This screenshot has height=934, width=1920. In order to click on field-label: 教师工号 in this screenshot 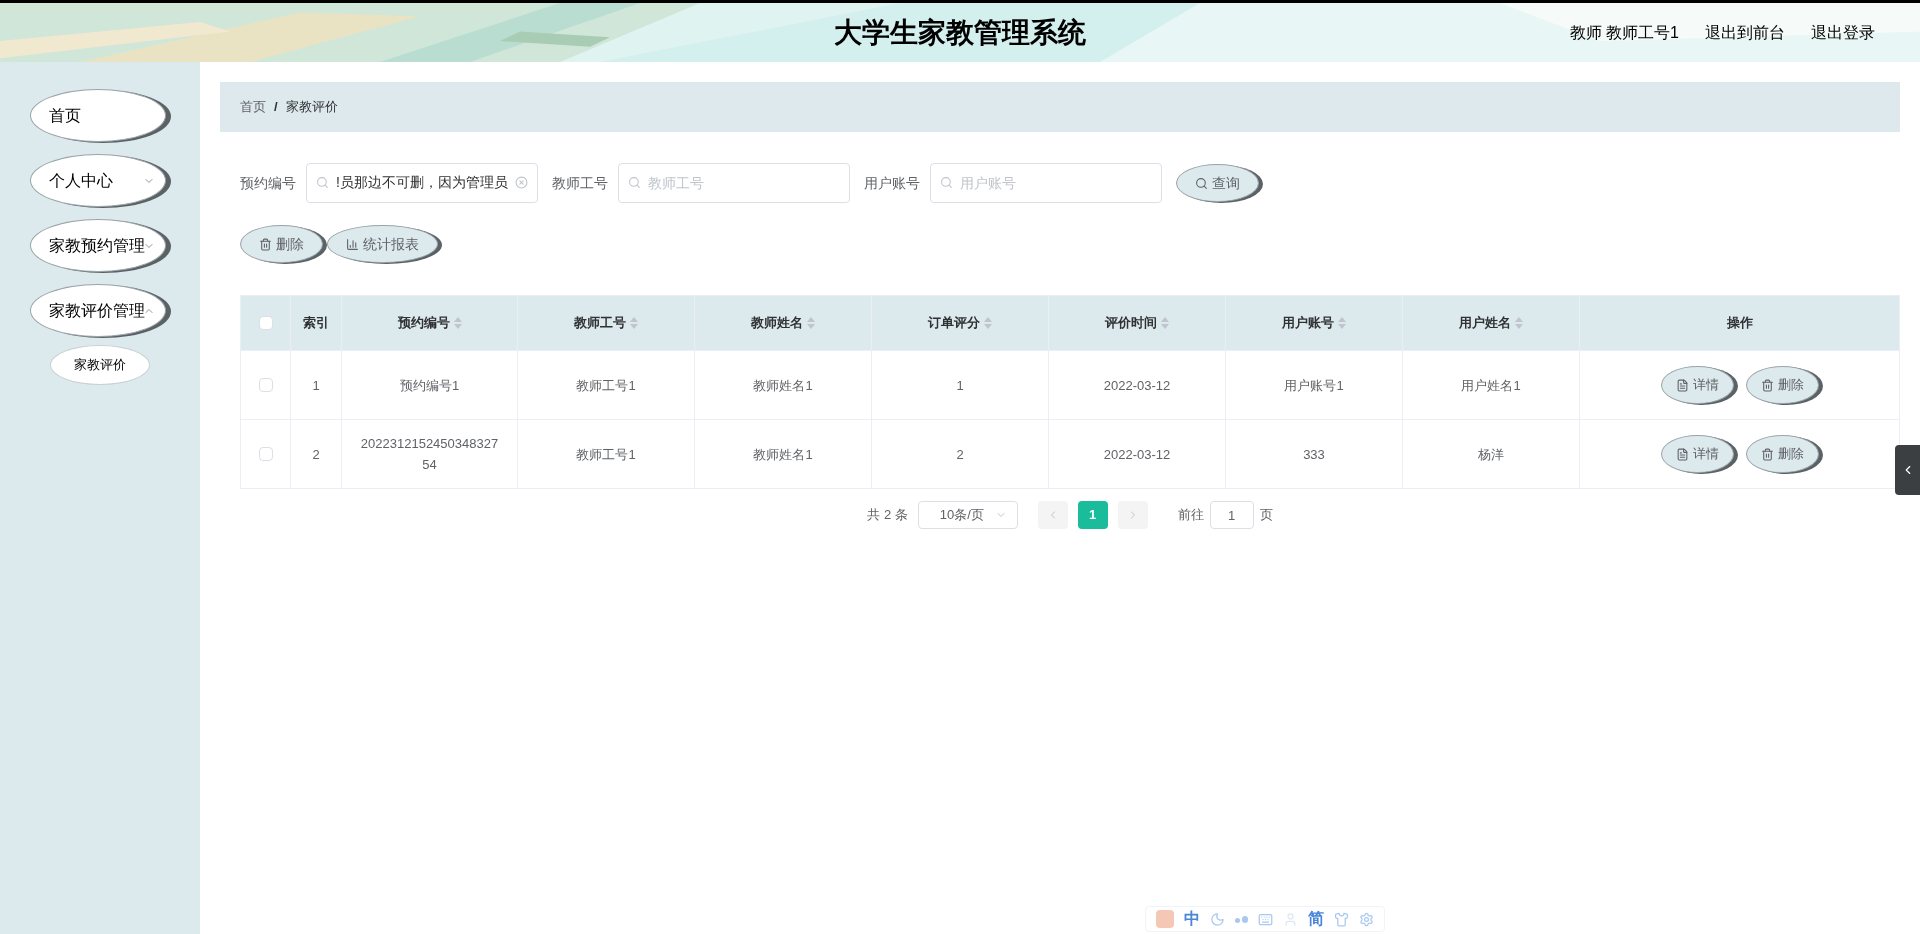, I will do `click(580, 183)`.